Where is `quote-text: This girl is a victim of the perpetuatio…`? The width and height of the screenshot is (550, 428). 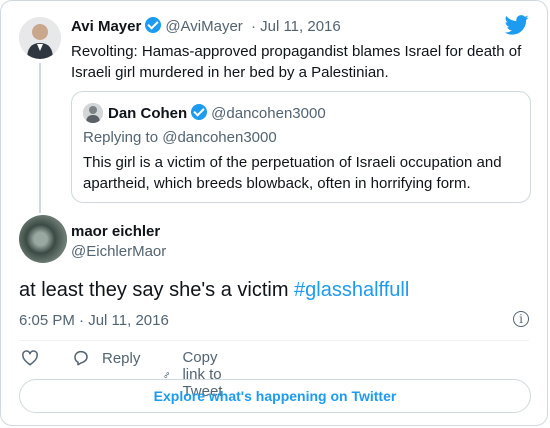 quote-text: This girl is a victim of the perpetuatio… is located at coordinates (292, 173).